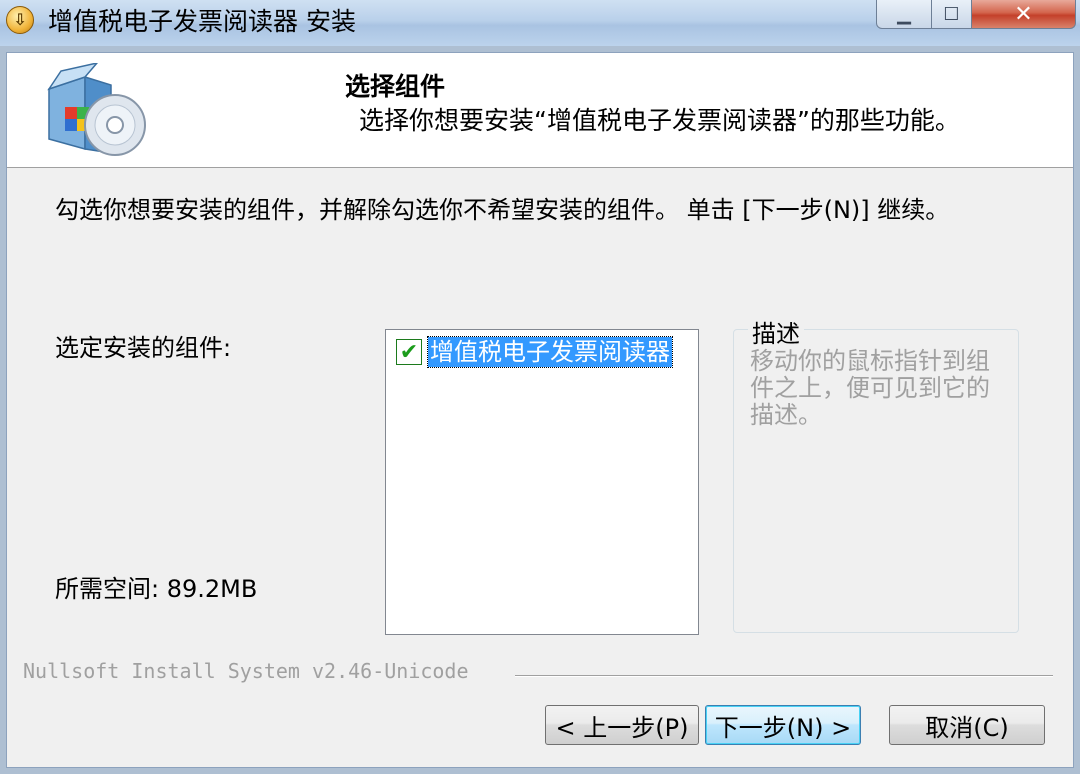 The image size is (1080, 774). Describe the element at coordinates (542, 482) in the screenshot. I see `component-tree: ✔ 增值税电子发票阅读器` at that location.